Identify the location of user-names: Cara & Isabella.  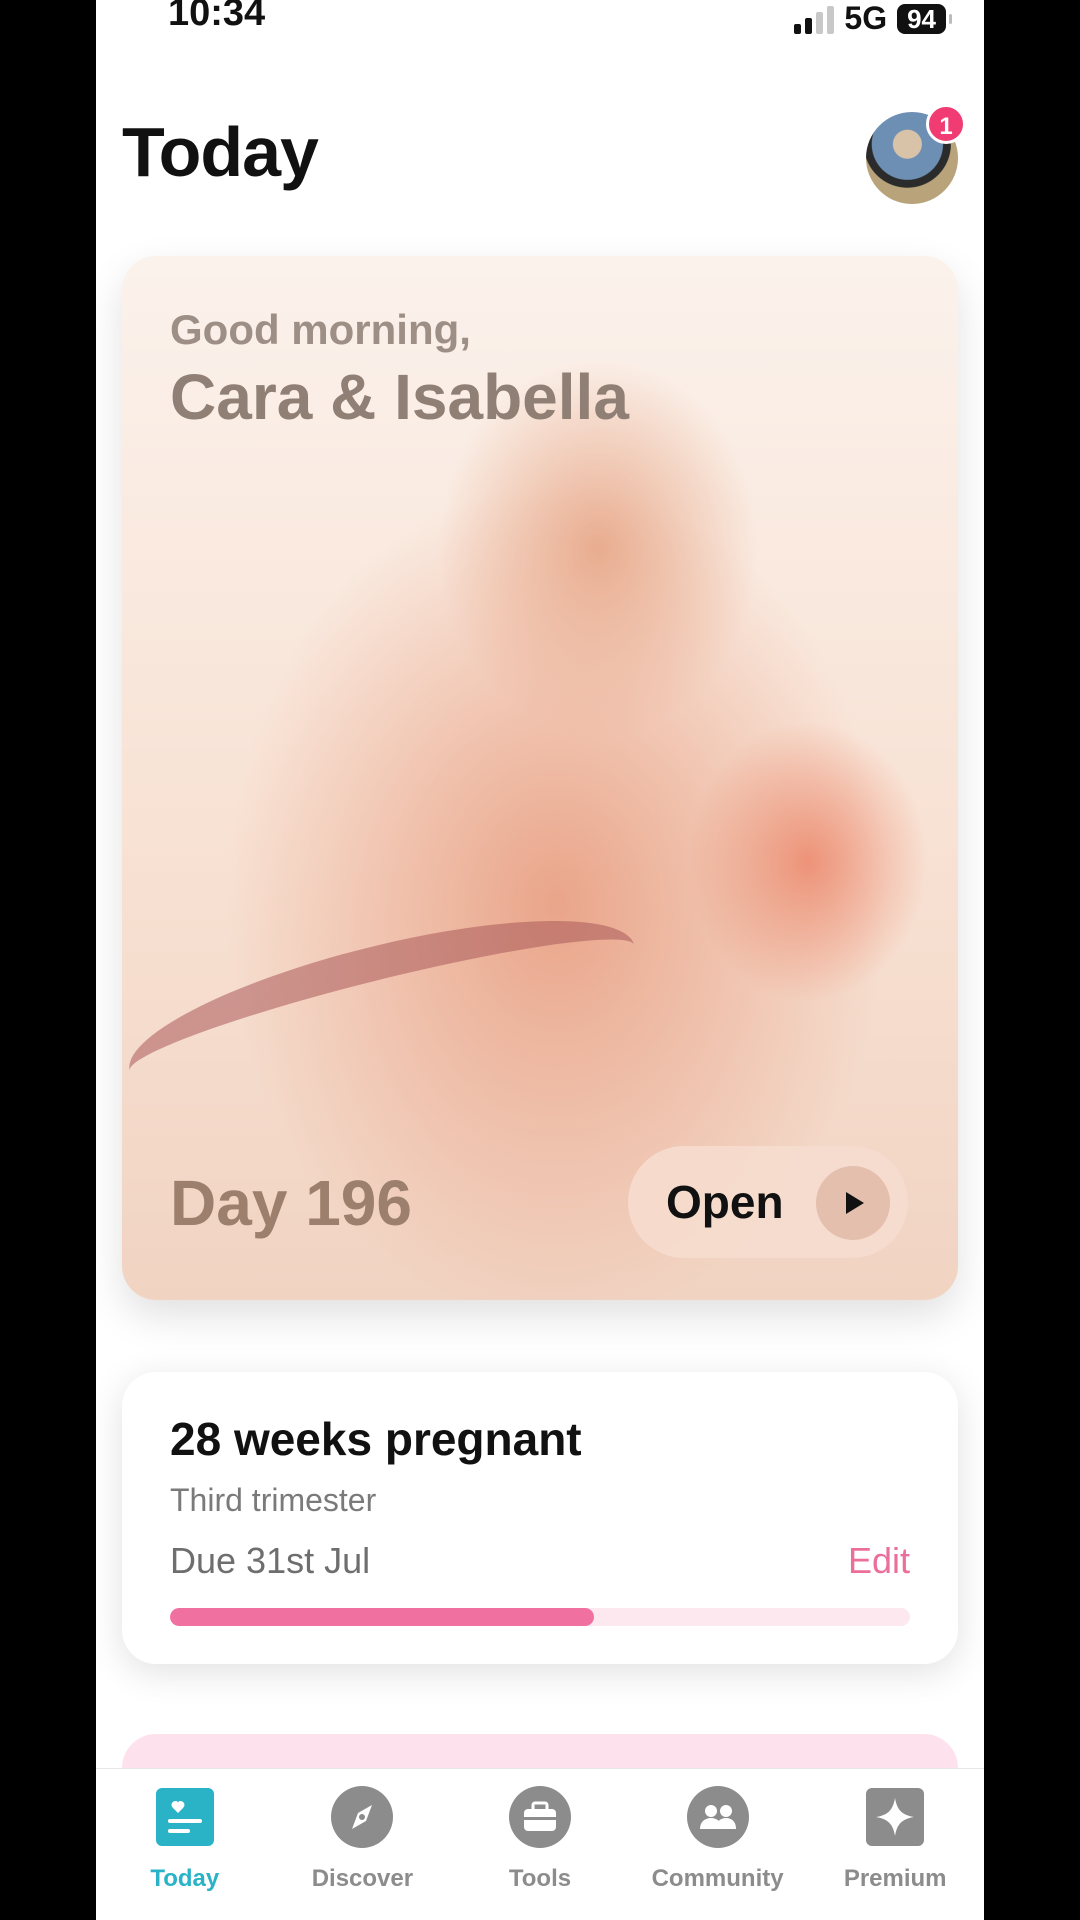
(399, 397).